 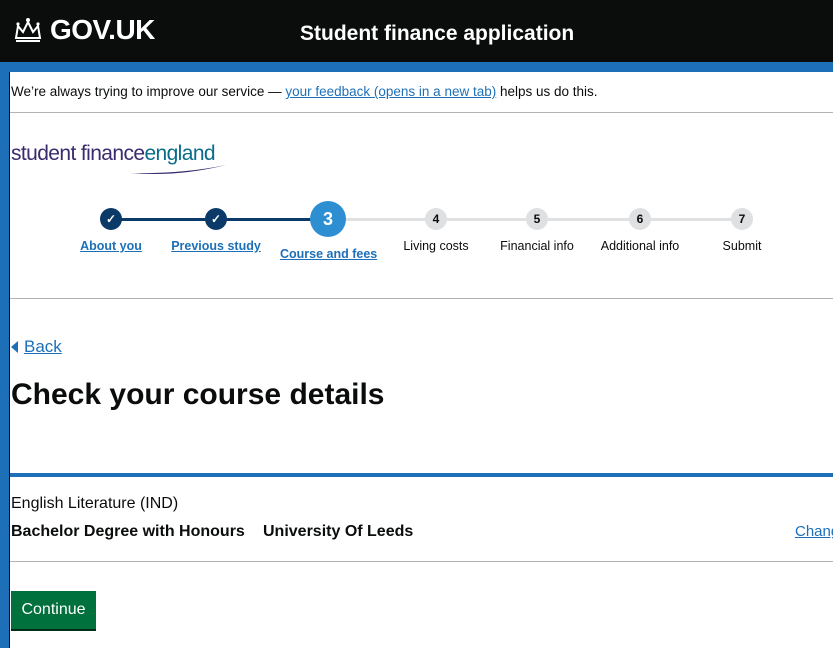 I want to click on step-number: 6, so click(x=640, y=219).